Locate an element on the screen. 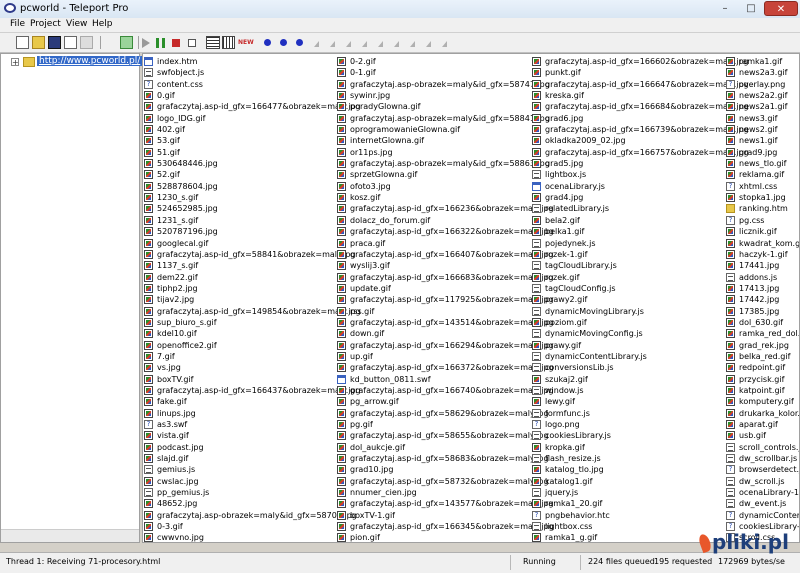  file-item: bela2.gif is located at coordinates (629, 220).